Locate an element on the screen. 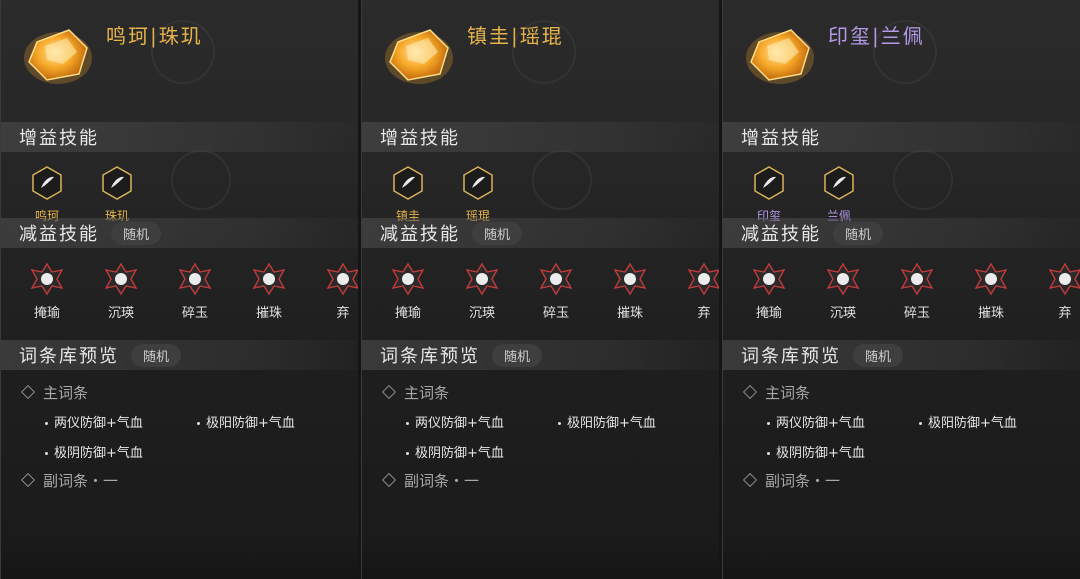 The height and width of the screenshot is (579, 1080). buff-skill: 印玺 is located at coordinates (769, 195).